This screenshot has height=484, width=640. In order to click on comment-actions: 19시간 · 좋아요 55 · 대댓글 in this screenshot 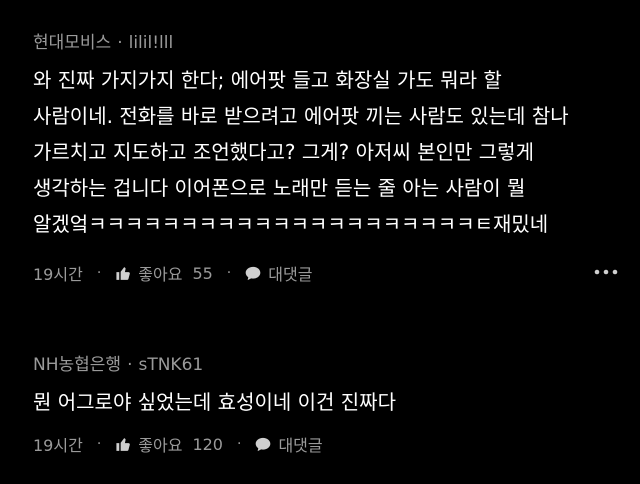, I will do `click(172, 273)`.